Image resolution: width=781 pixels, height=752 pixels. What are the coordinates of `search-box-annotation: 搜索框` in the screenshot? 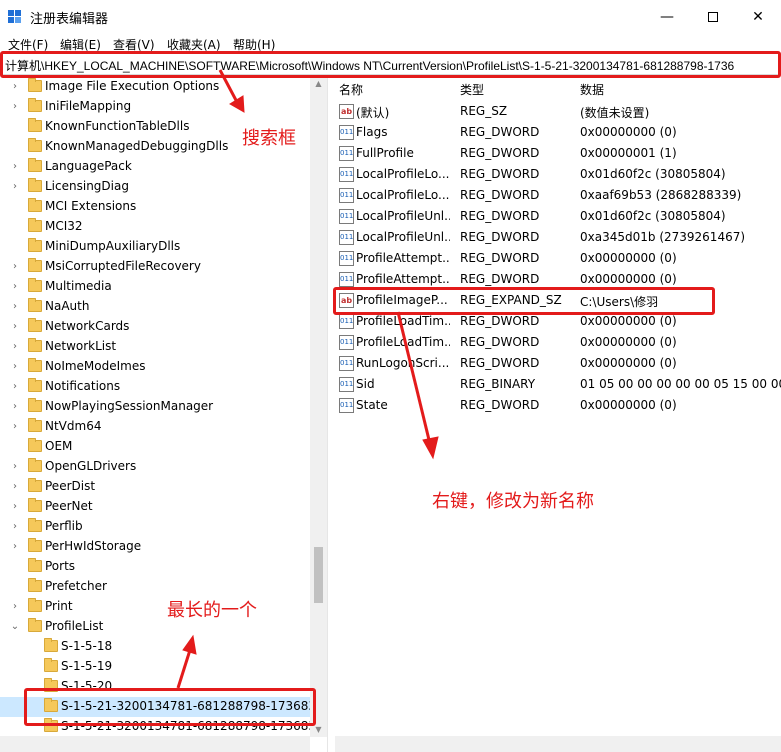 It's located at (269, 138).